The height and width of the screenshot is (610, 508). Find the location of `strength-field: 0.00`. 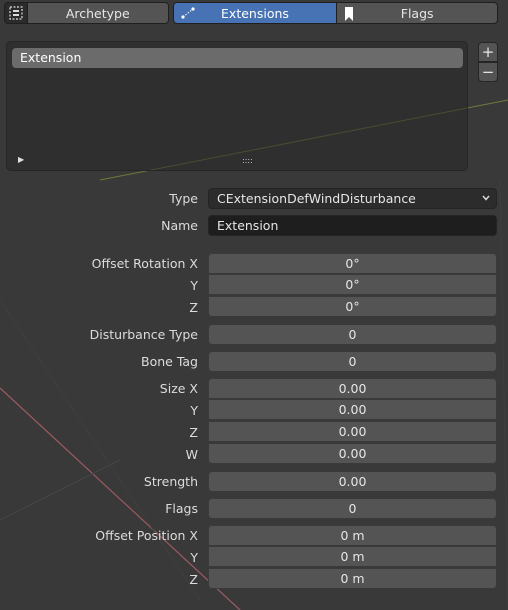

strength-field: 0.00 is located at coordinates (352, 481).